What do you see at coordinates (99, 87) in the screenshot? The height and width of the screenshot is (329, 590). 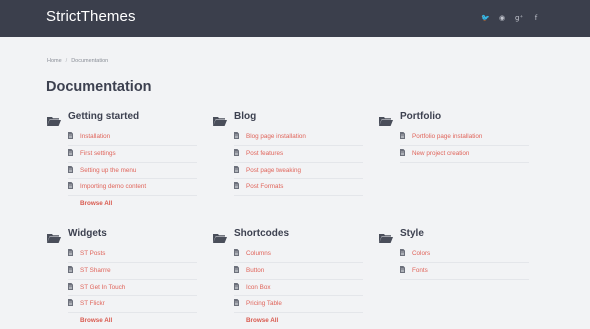 I see `page-title: Documentation` at bounding box center [99, 87].